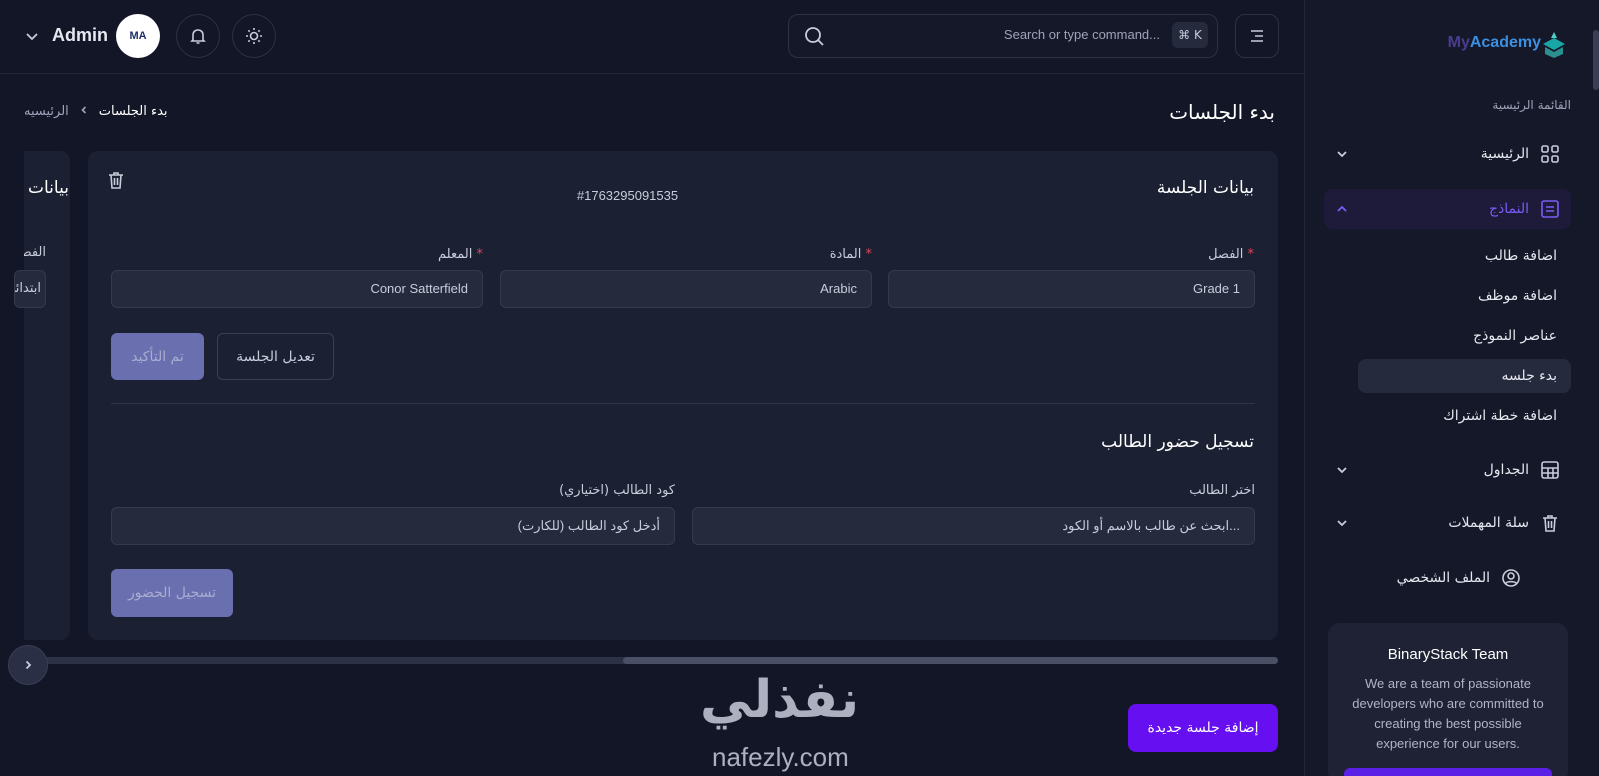  I want to click on sidebar-scrollbar, so click(1596, 60).